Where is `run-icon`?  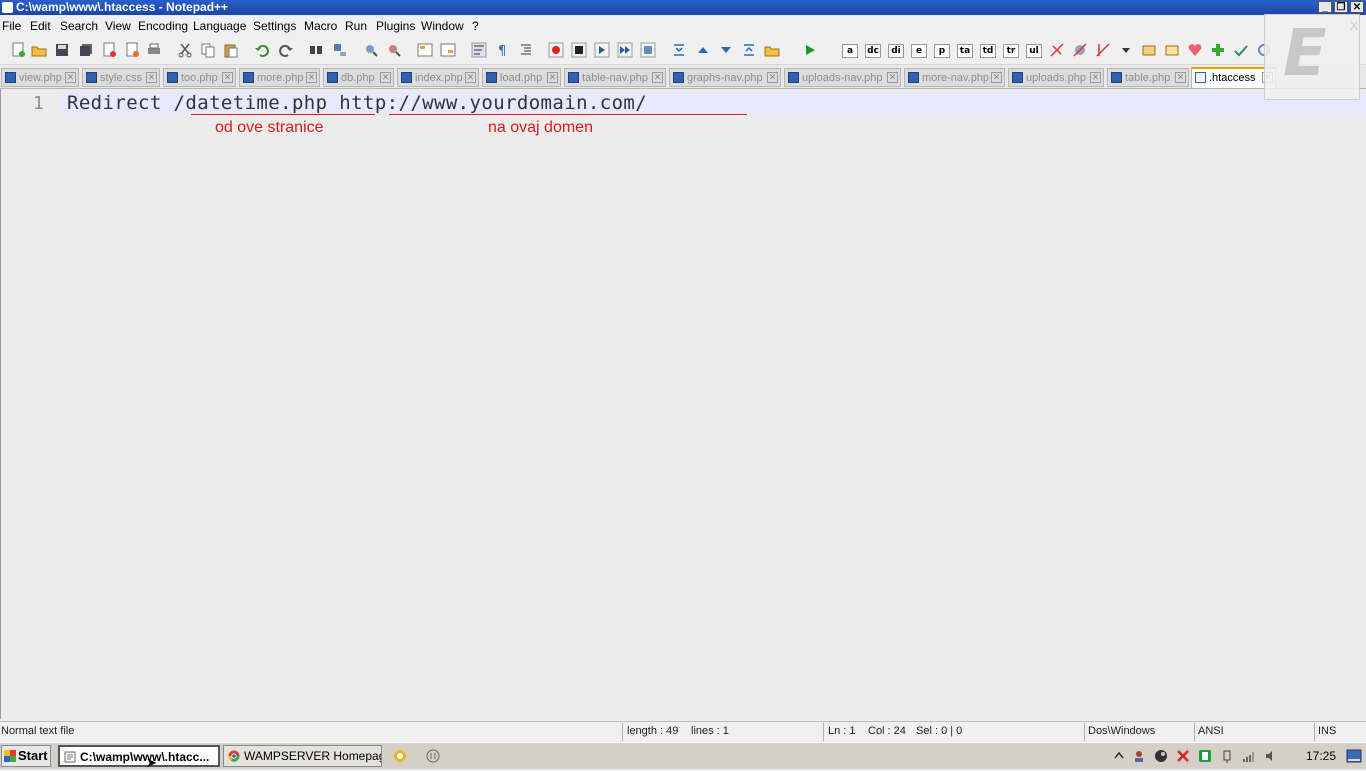 run-icon is located at coordinates (810, 50).